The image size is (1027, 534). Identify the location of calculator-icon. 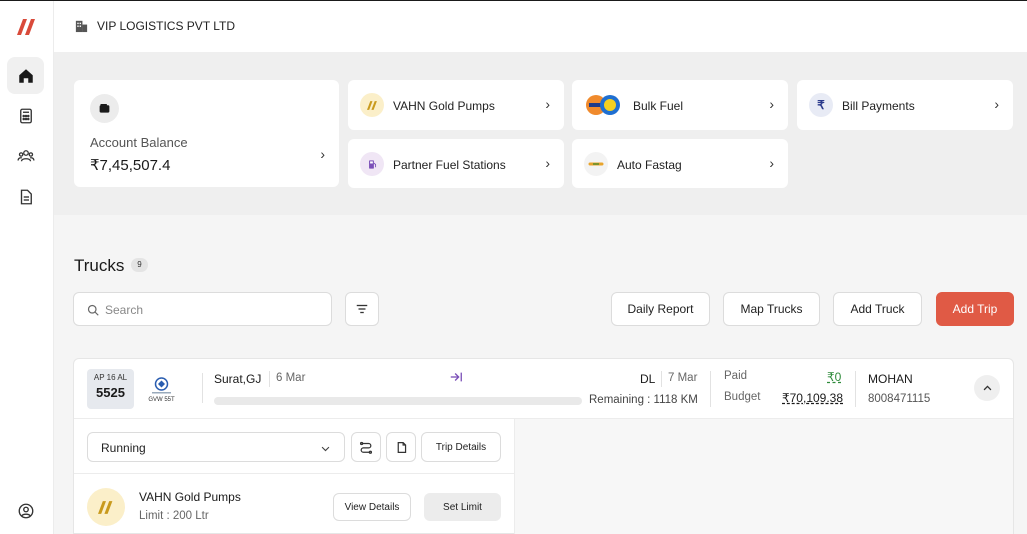
(25, 115).